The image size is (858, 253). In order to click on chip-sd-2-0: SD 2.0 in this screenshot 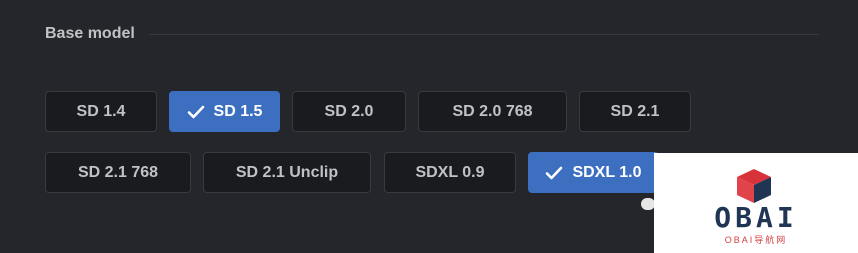, I will do `click(349, 111)`.